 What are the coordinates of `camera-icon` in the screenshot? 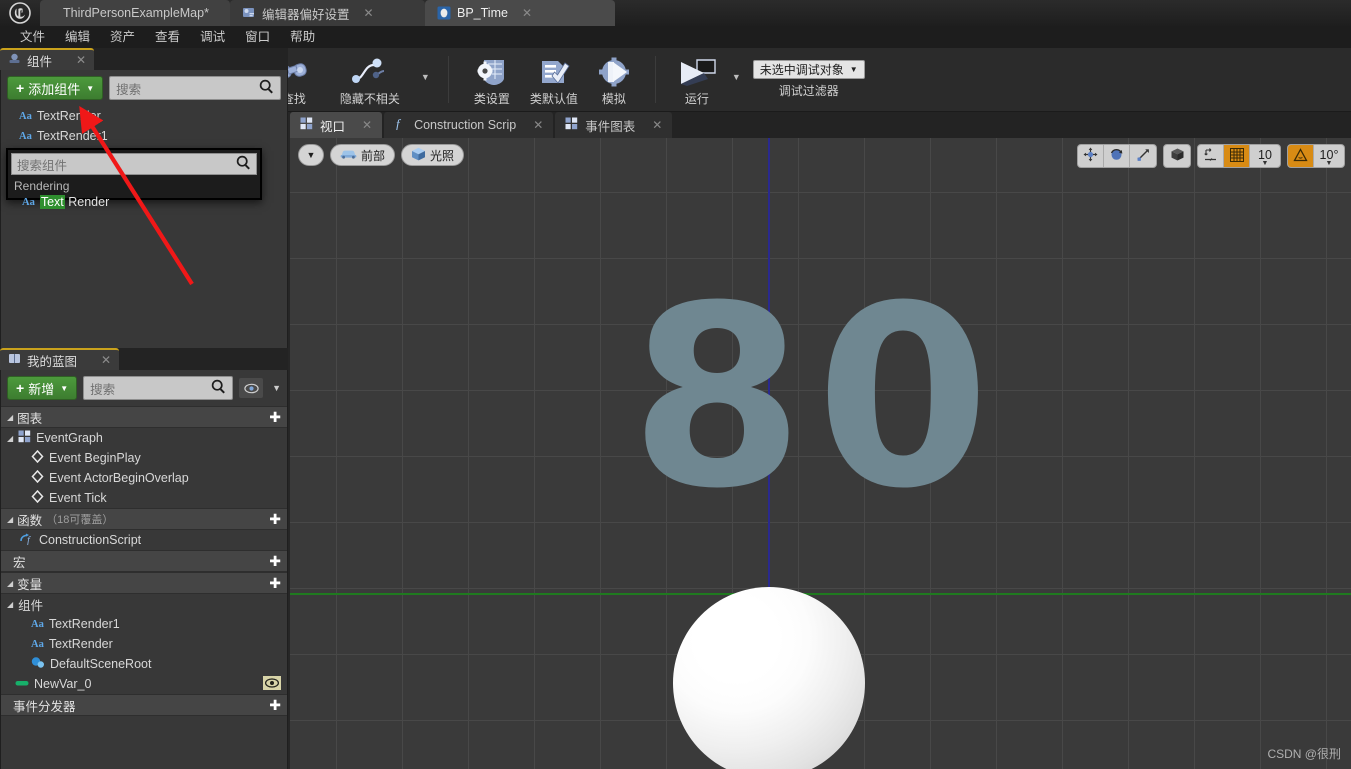 It's located at (348, 155).